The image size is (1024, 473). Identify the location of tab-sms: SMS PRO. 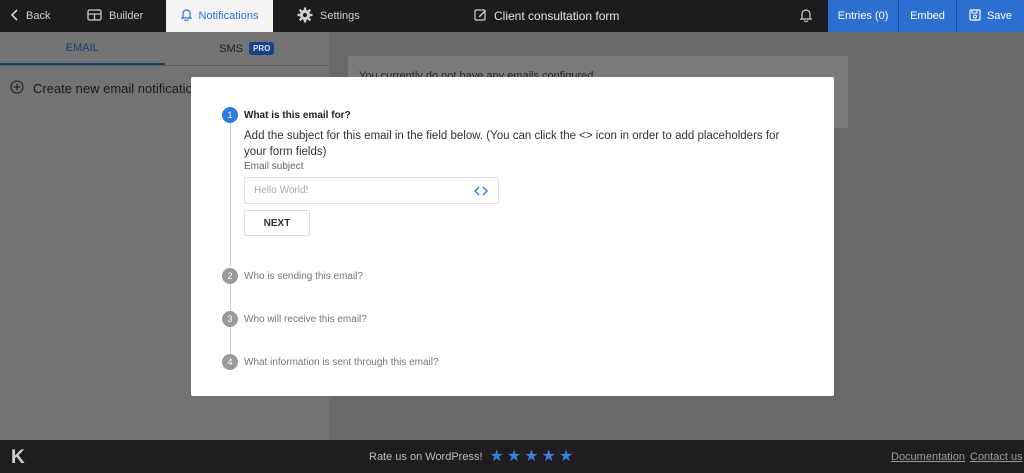
(247, 48).